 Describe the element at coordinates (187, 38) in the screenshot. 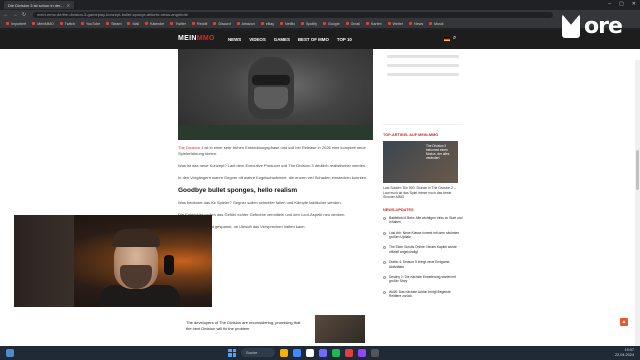

I see `logo-main-text: MEIN` at that location.